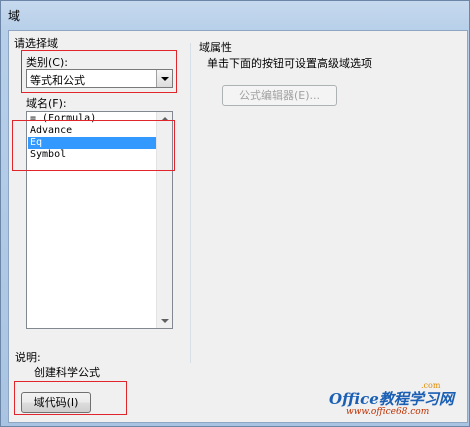  I want to click on annotation-box-category, so click(99, 71).